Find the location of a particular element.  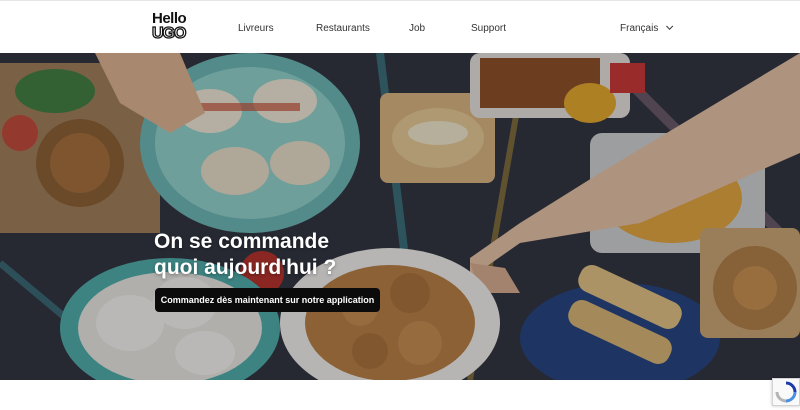

logo-line-1: Hello is located at coordinates (169, 18).